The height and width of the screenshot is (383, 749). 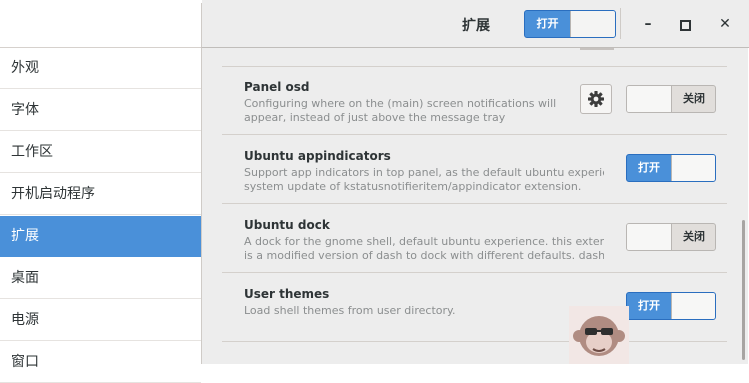 I want to click on maximize-button, so click(x=685, y=24).